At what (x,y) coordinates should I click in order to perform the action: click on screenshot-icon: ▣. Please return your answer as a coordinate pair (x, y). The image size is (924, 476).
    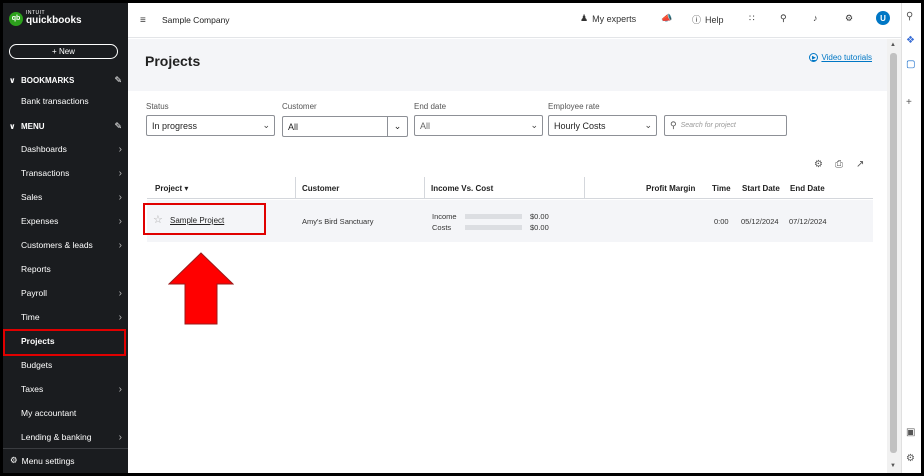
    Looking at the image, I should click on (910, 432).